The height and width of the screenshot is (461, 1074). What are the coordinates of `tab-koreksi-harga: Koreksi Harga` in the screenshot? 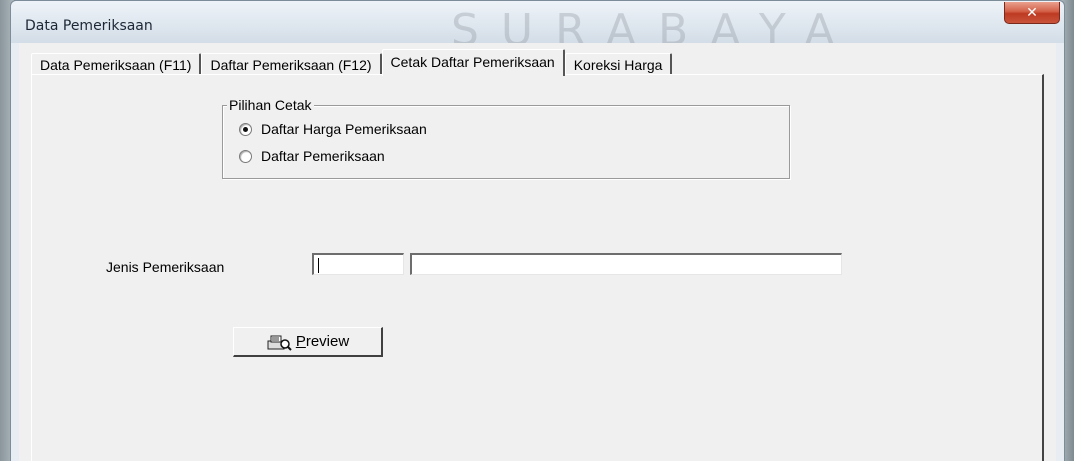 It's located at (618, 64).